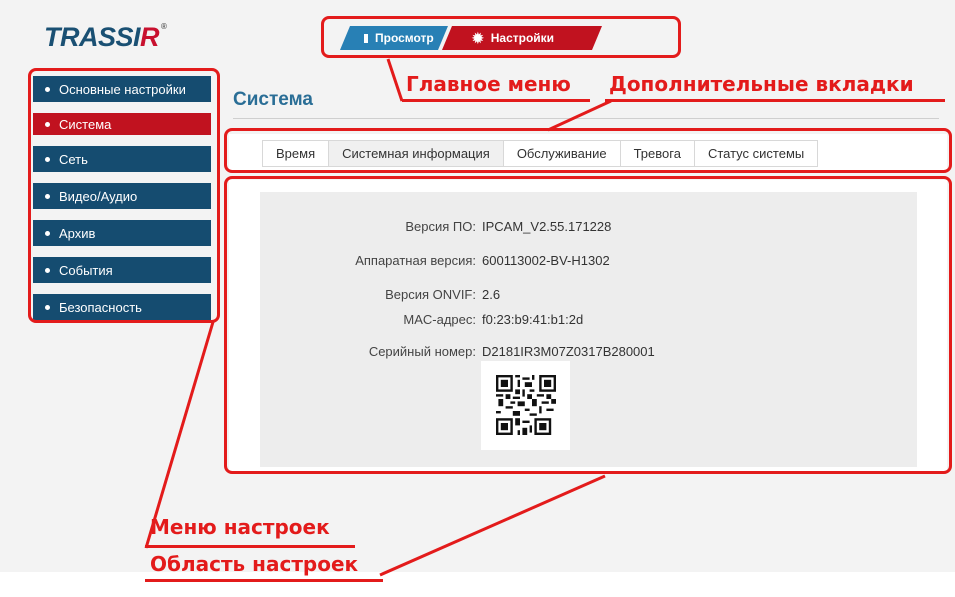 This screenshot has height=597, width=955. What do you see at coordinates (775, 100) in the screenshot?
I see `annotation-underline-extra-tabs` at bounding box center [775, 100].